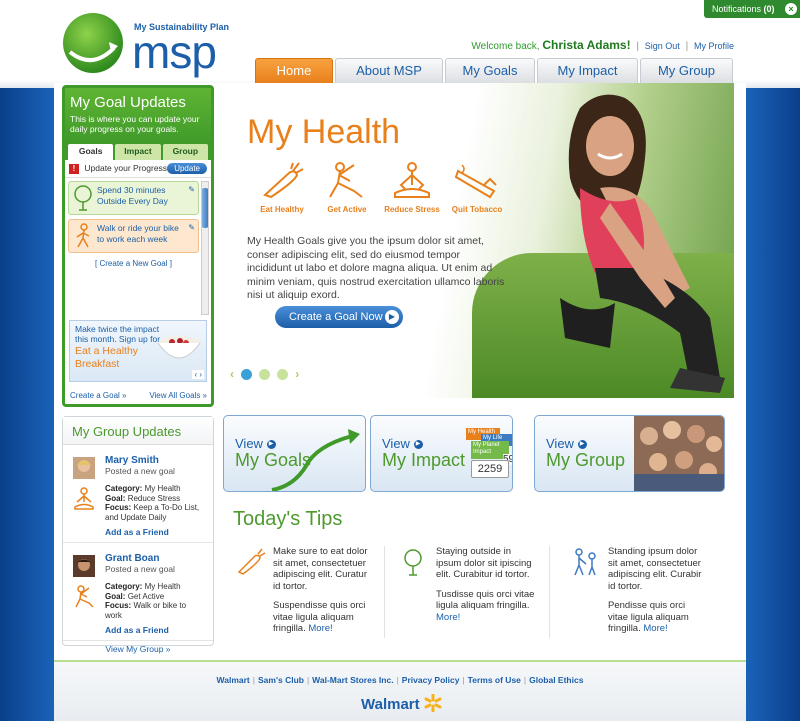 This screenshot has height=721, width=800. What do you see at coordinates (198, 374) in the screenshot?
I see `promo-nav: ‹ ›` at bounding box center [198, 374].